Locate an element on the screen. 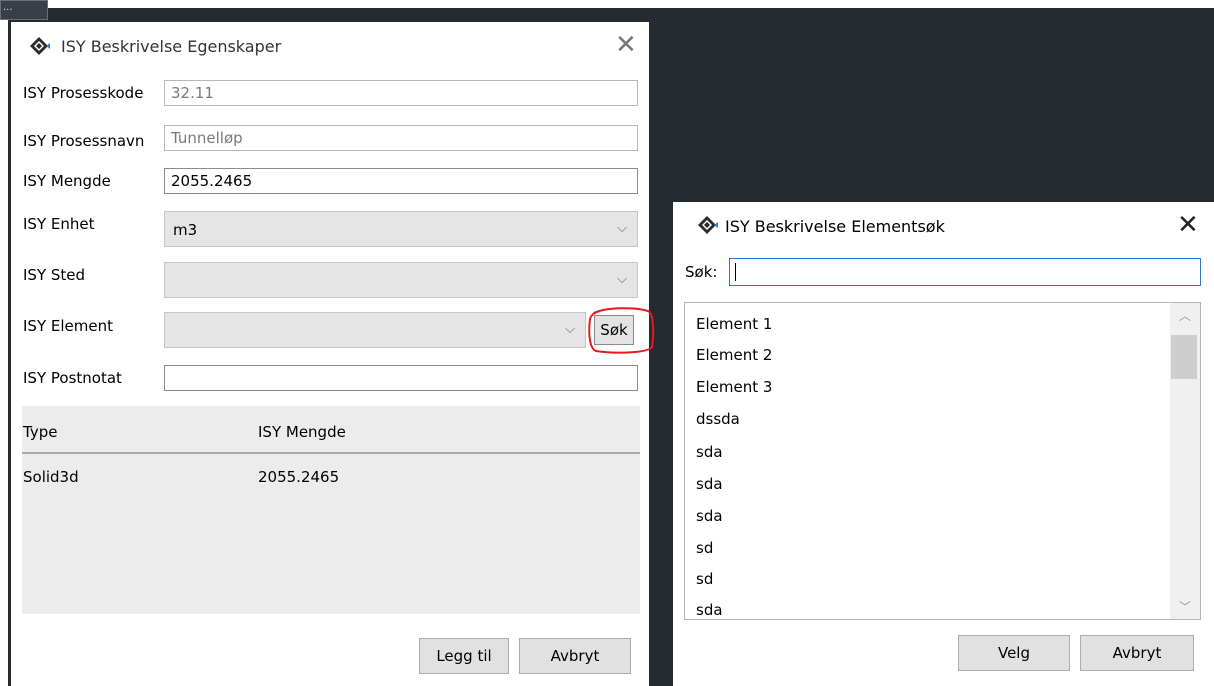 The image size is (1214, 686). scroll-up-icon: ︿ is located at coordinates (1185, 315).